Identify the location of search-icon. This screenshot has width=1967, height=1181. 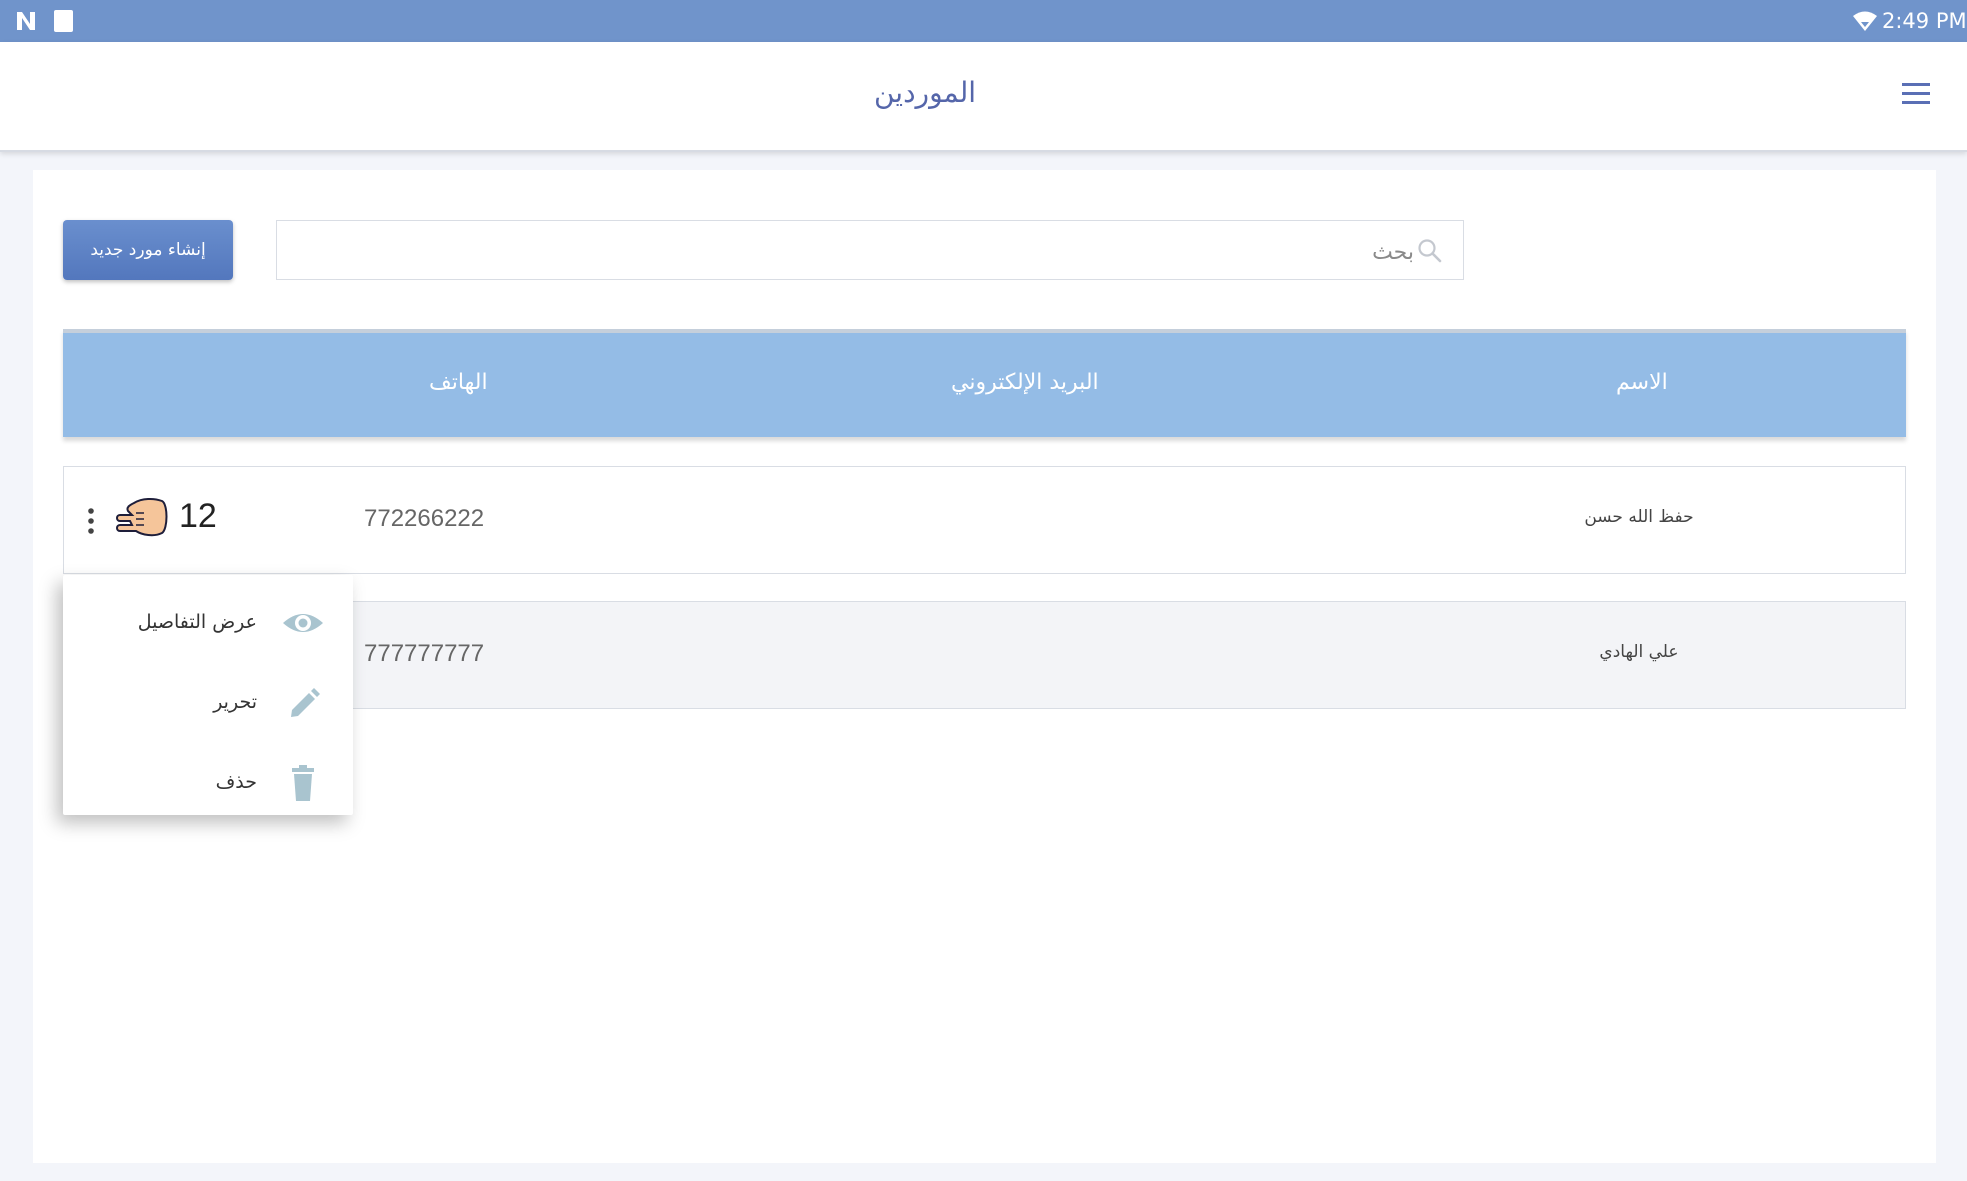
(1430, 251).